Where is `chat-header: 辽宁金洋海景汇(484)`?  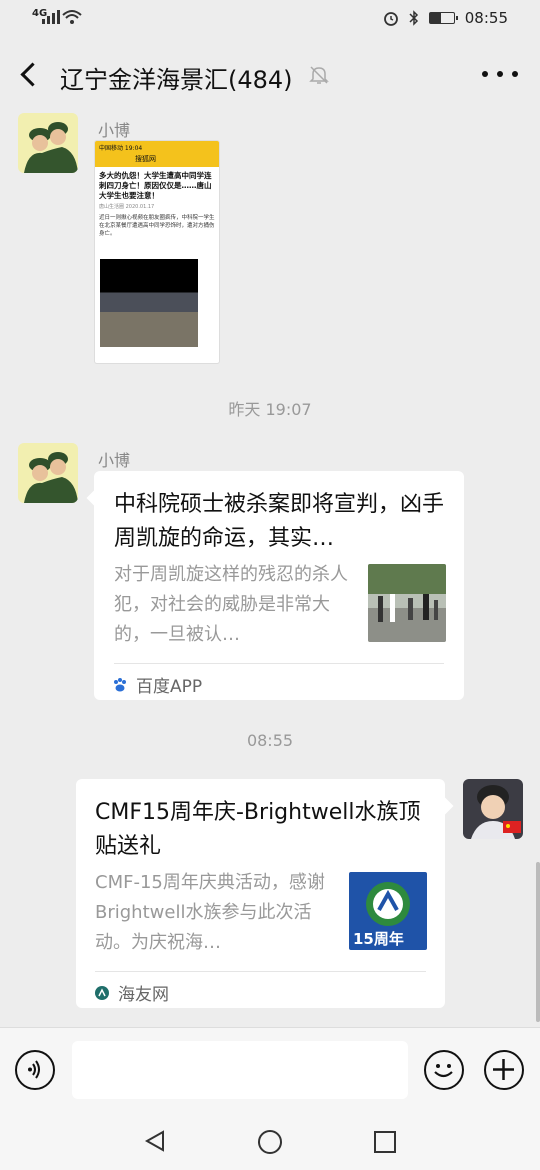 chat-header: 辽宁金洋海景汇(484) is located at coordinates (270, 73).